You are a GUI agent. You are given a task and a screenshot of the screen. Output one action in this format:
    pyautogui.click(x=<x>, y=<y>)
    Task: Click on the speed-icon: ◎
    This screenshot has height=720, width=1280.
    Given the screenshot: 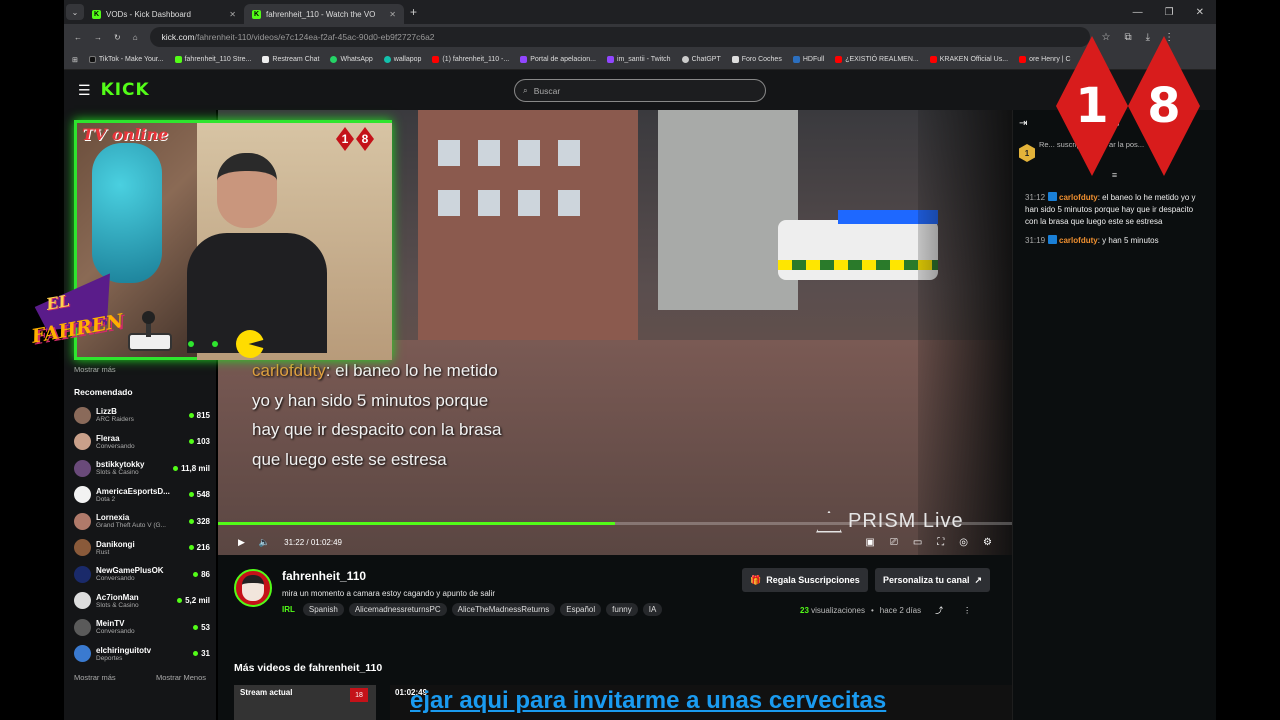 What is the action you would take?
    pyautogui.click(x=963, y=542)
    